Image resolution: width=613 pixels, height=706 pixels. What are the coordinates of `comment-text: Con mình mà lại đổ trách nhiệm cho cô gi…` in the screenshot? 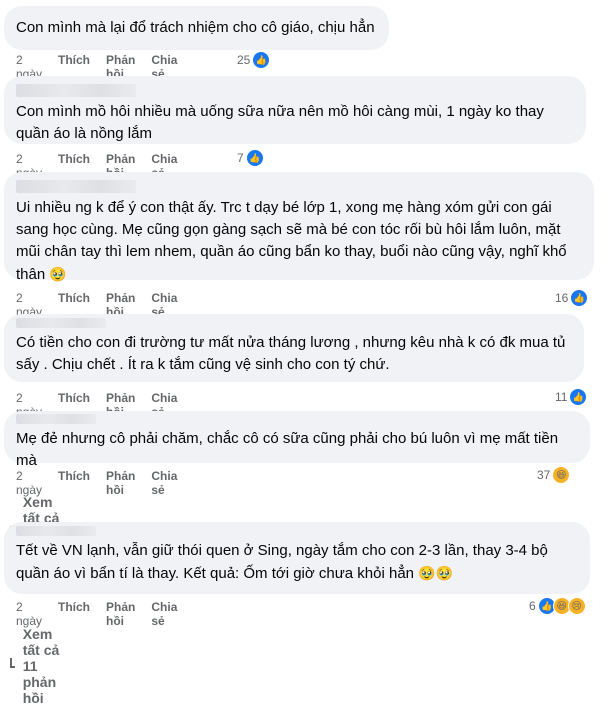 It's located at (195, 27).